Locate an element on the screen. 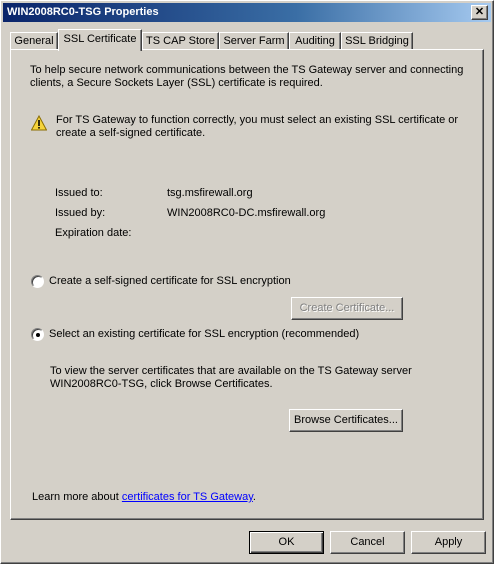  tab-auditing: Auditing is located at coordinates (315, 41).